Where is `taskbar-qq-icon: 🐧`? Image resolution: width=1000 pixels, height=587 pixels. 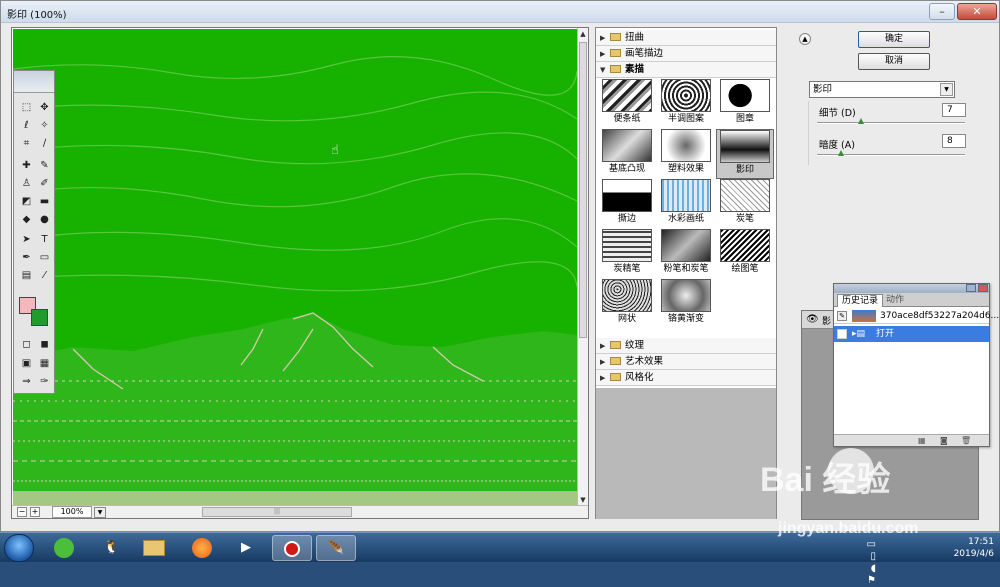 taskbar-qq-icon: 🐧 is located at coordinates (112, 548).